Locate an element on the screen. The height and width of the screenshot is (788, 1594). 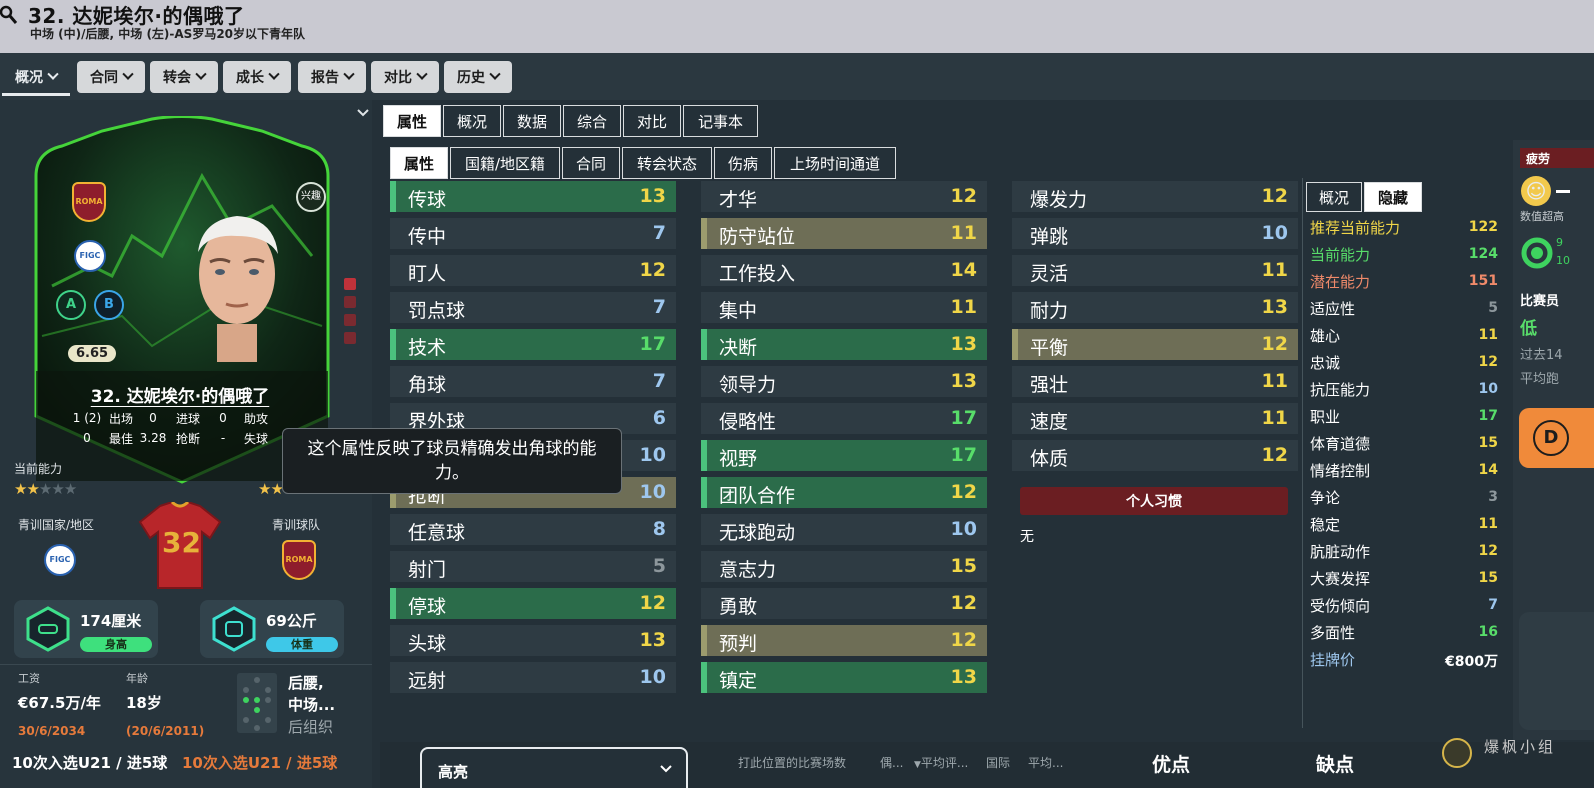
goals-label: 进球 is located at coordinates (187, 418).